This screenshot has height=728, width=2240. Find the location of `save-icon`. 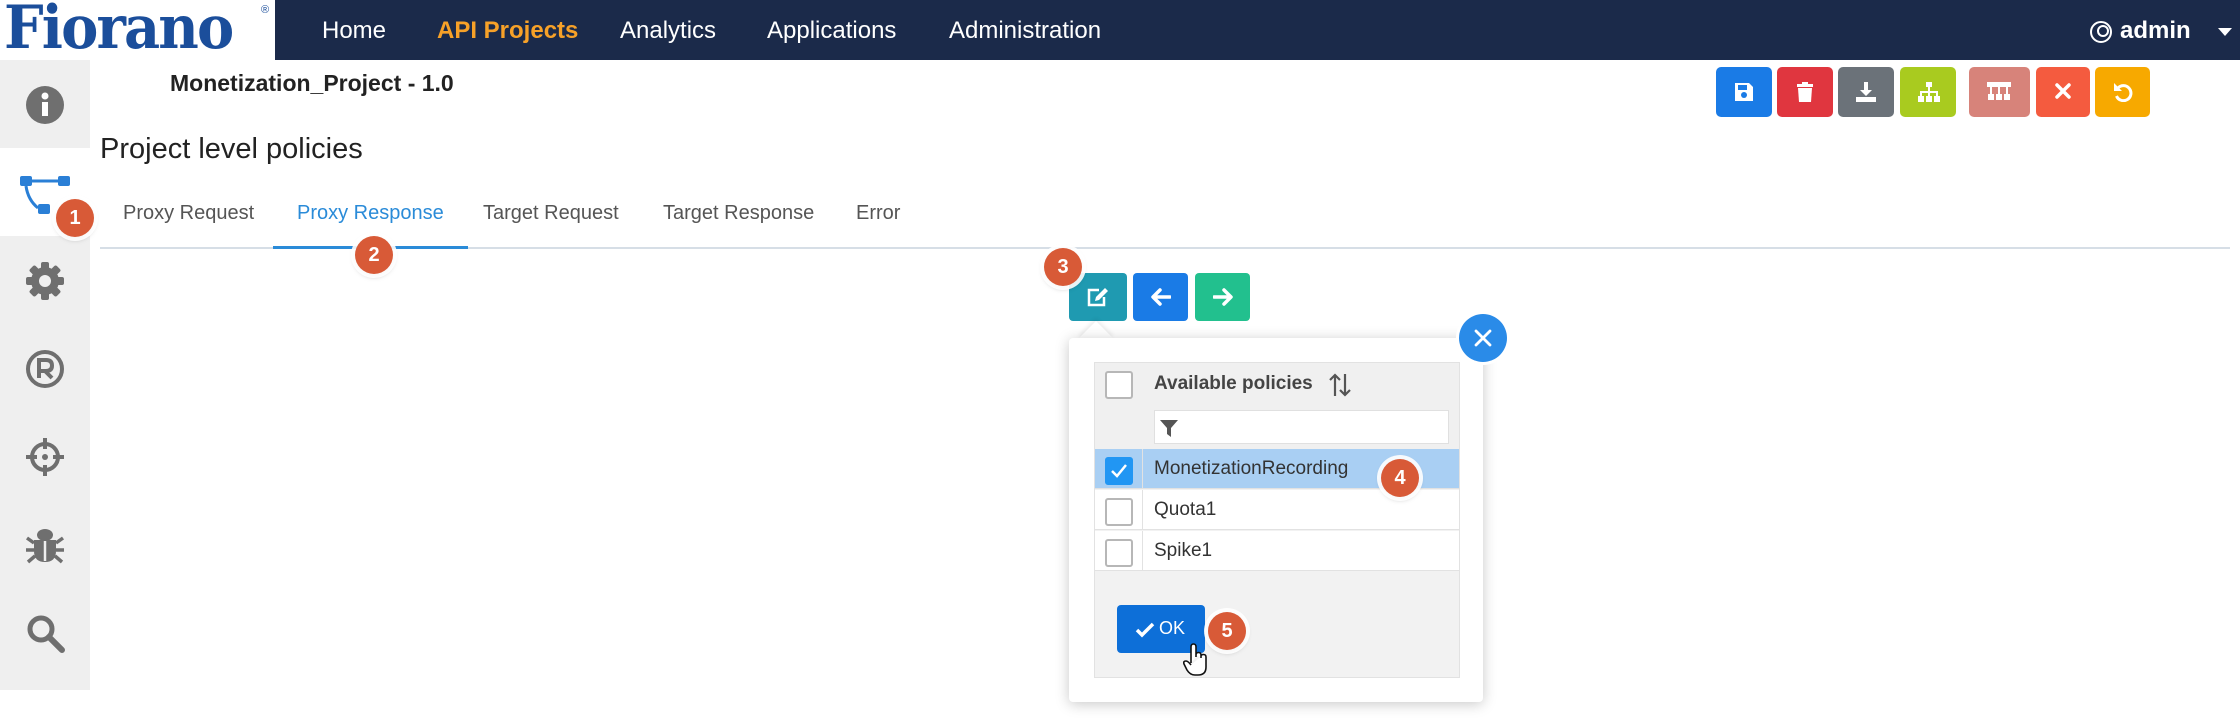

save-icon is located at coordinates (1744, 92).